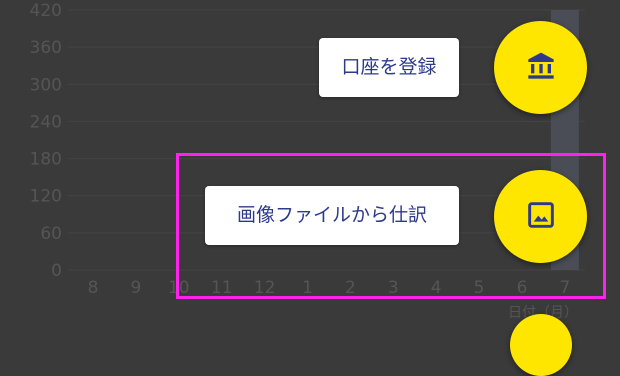 This screenshot has height=376, width=620. What do you see at coordinates (46, 48) in the screenshot?
I see `y-tick-label: 360` at bounding box center [46, 48].